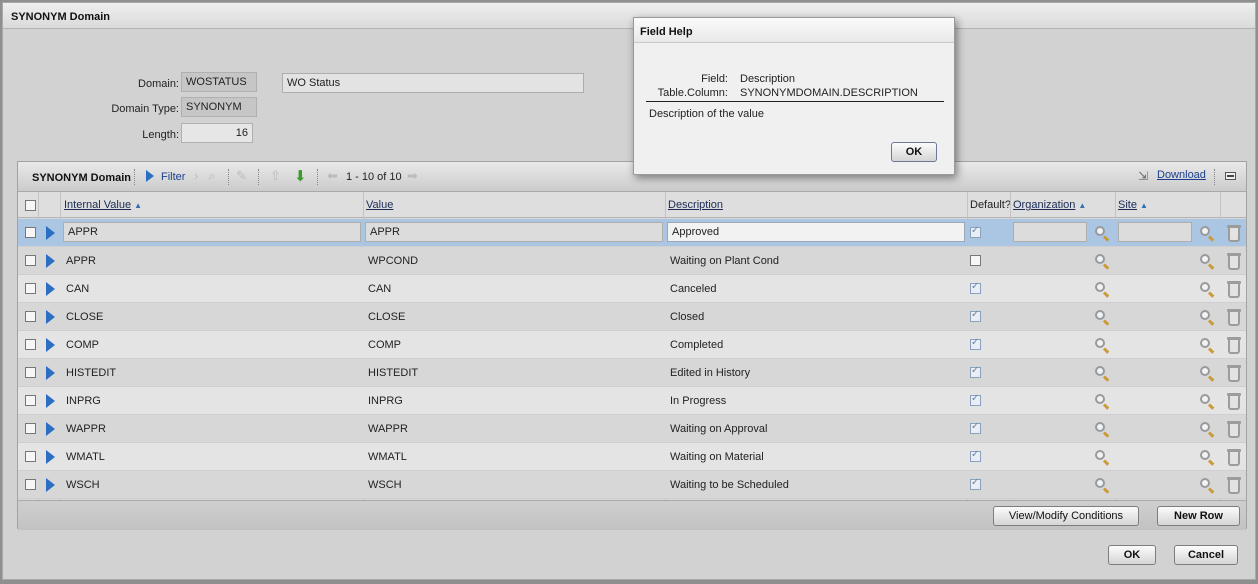  Describe the element at coordinates (173, 177) in the screenshot. I see `filter-link: Filter` at that location.